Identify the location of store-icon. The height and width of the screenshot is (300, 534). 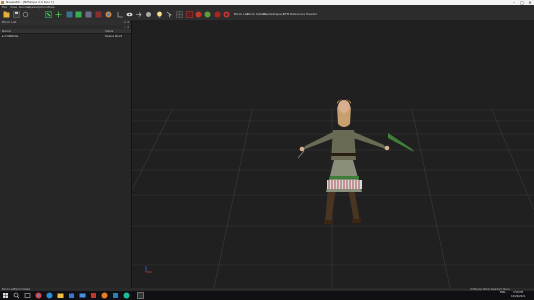
(71, 295).